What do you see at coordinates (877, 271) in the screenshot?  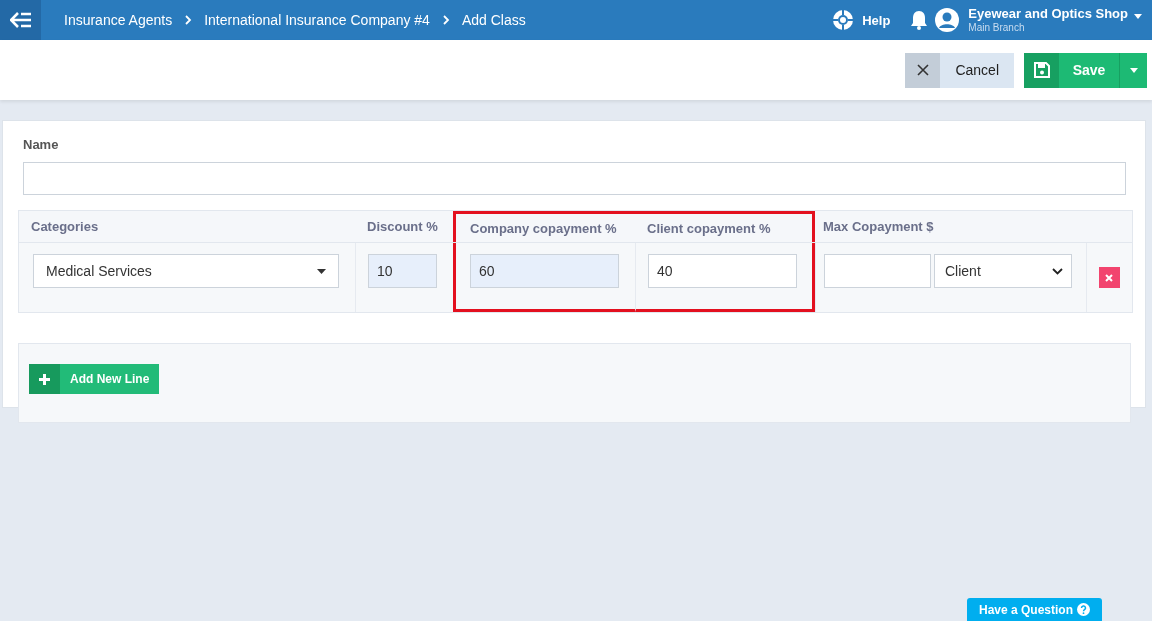 I see `max-copayment-input-field` at bounding box center [877, 271].